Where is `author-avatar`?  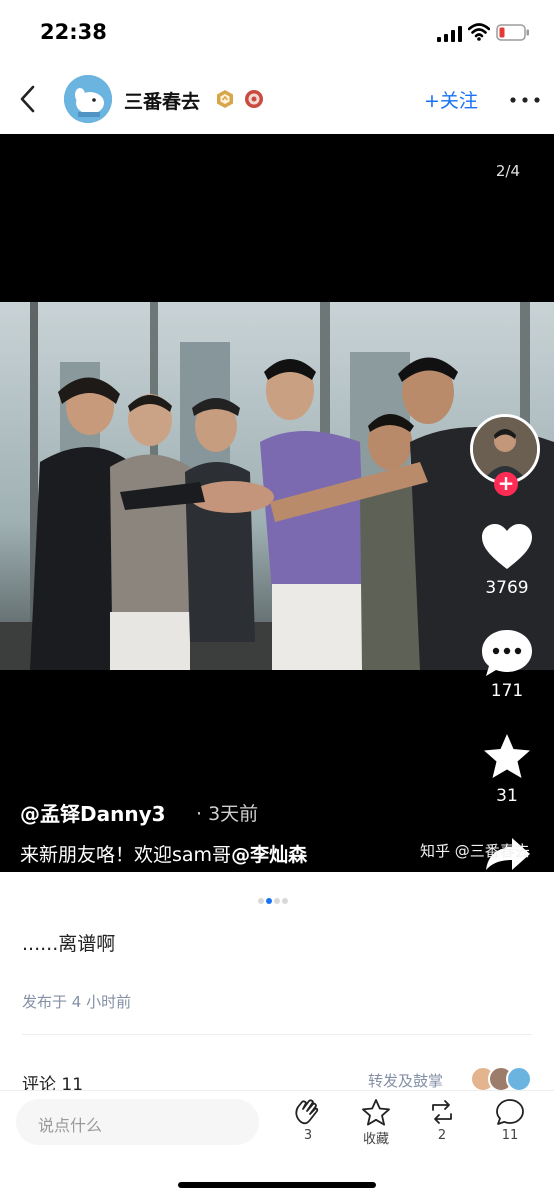
author-avatar is located at coordinates (88, 99).